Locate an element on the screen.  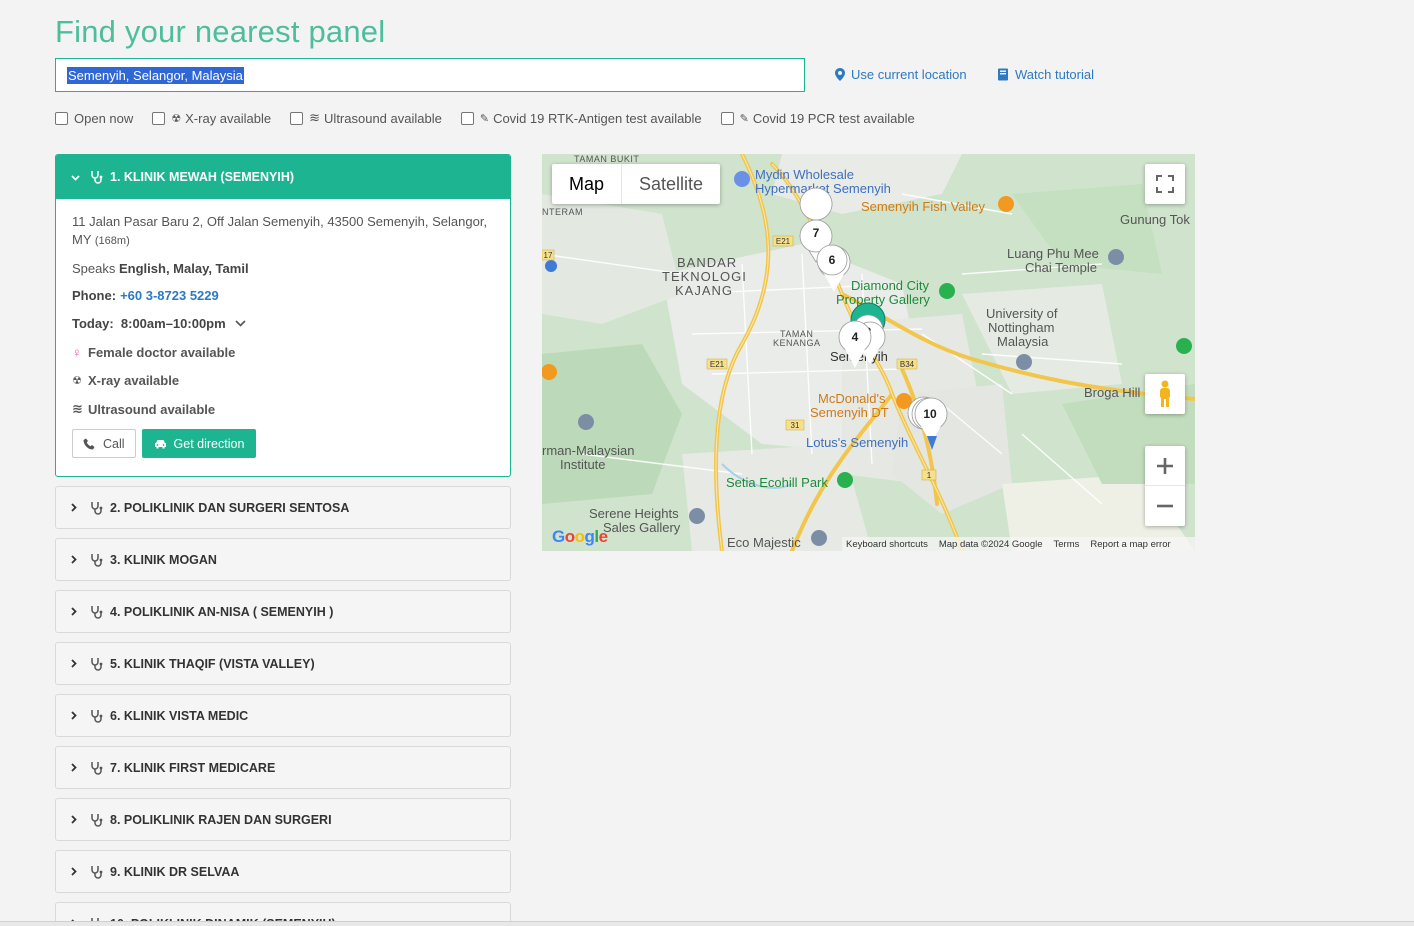
rtk-antigen-checkbox is located at coordinates (467, 118).